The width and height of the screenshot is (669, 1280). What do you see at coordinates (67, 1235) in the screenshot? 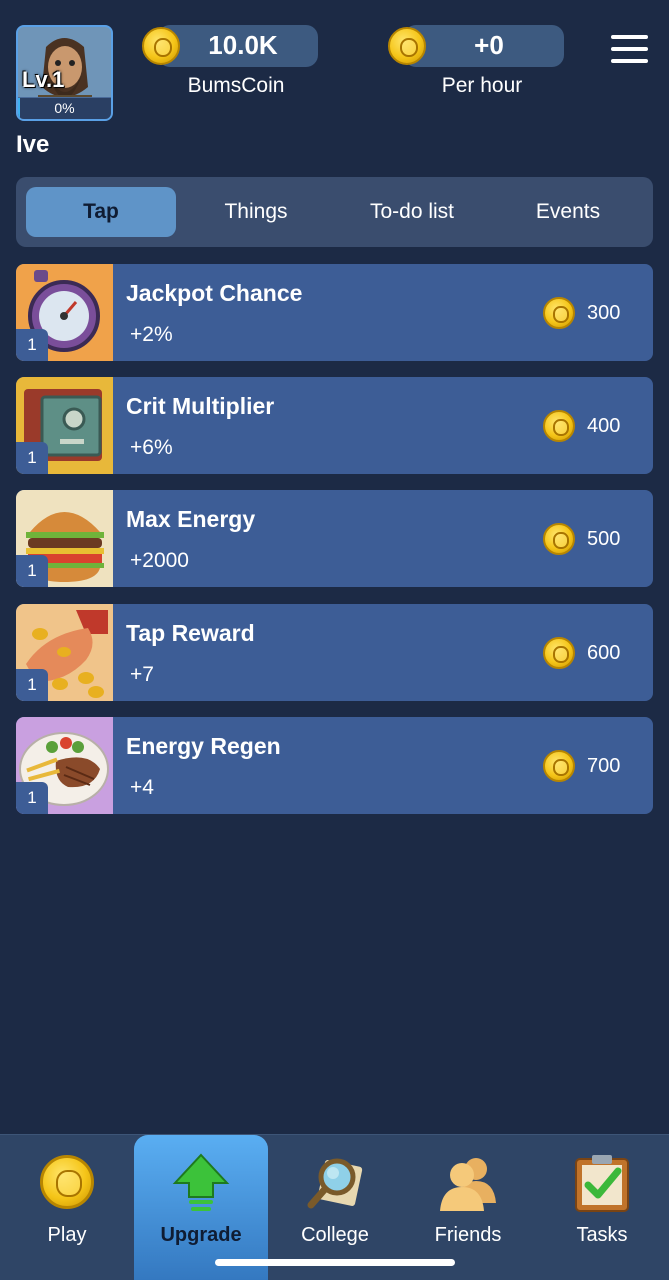
I see `nav-label: Play` at bounding box center [67, 1235].